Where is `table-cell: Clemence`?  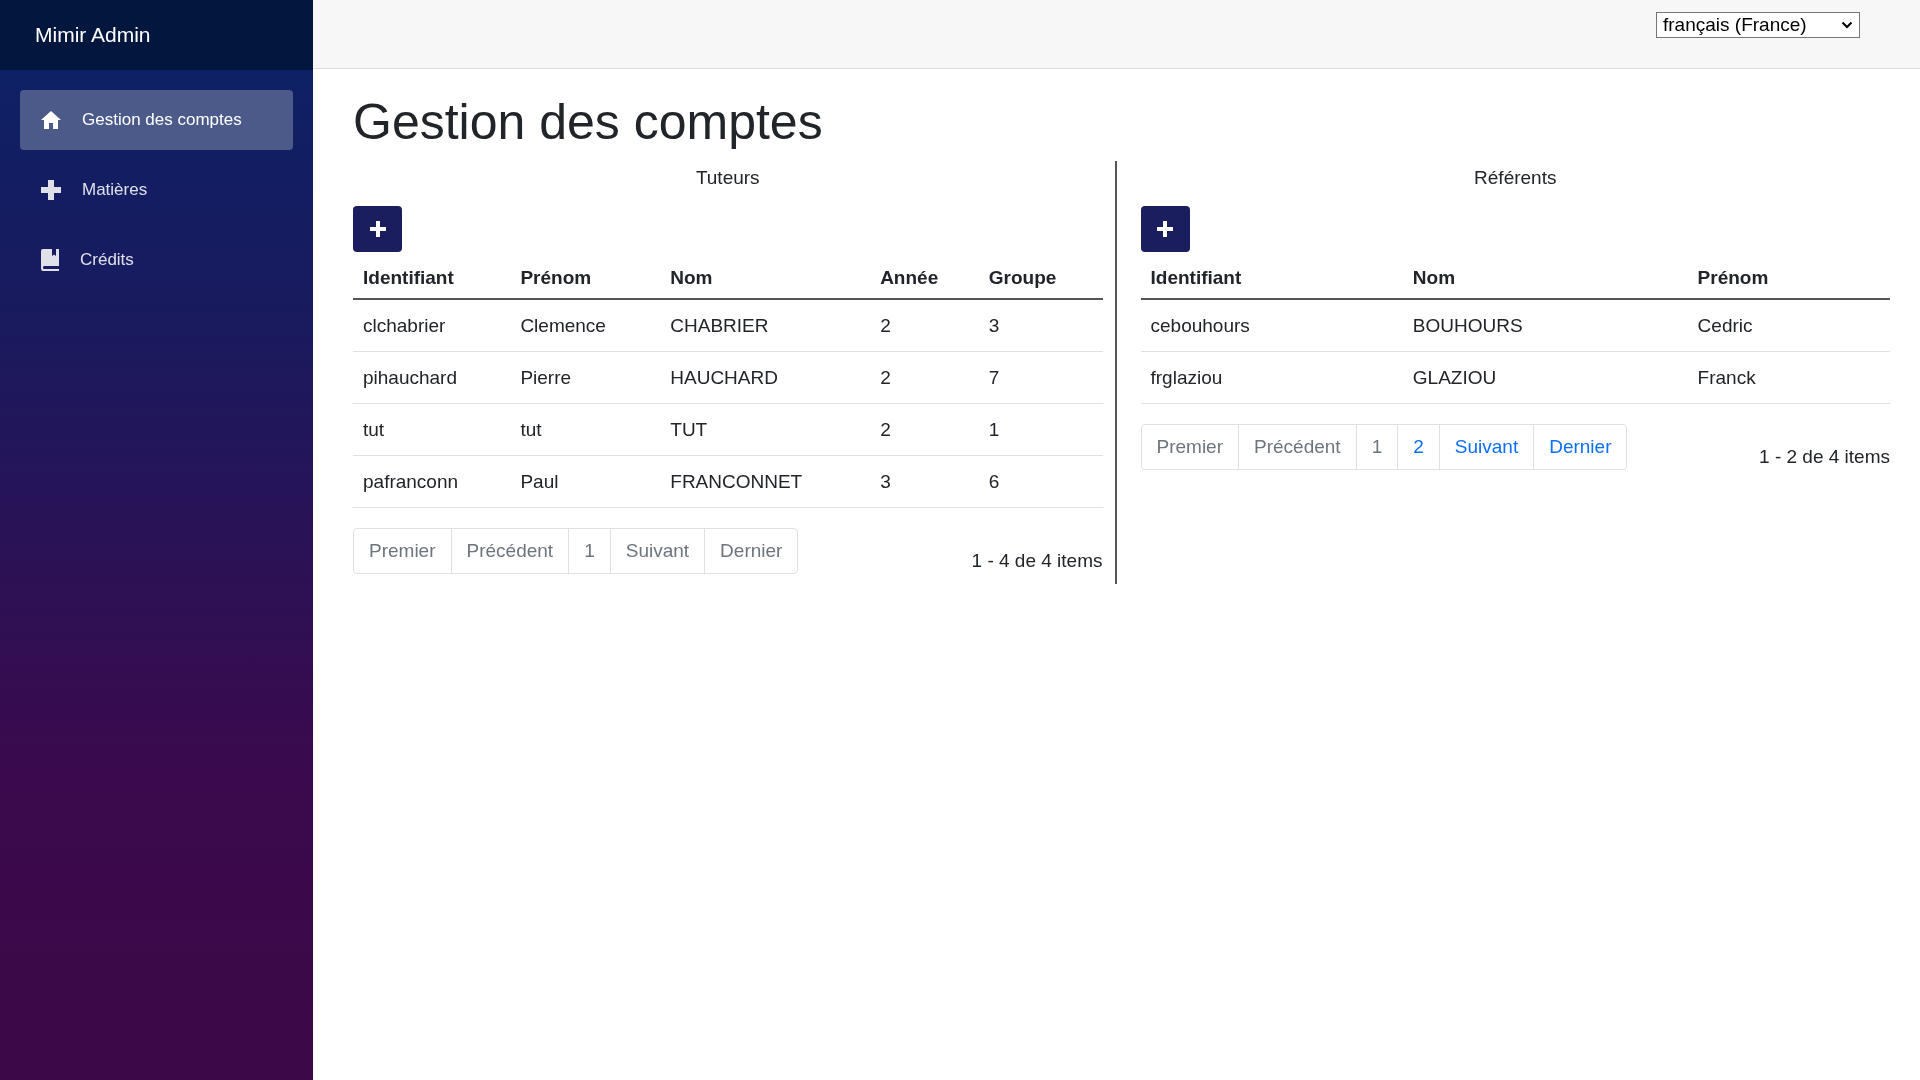 table-cell: Clemence is located at coordinates (585, 325).